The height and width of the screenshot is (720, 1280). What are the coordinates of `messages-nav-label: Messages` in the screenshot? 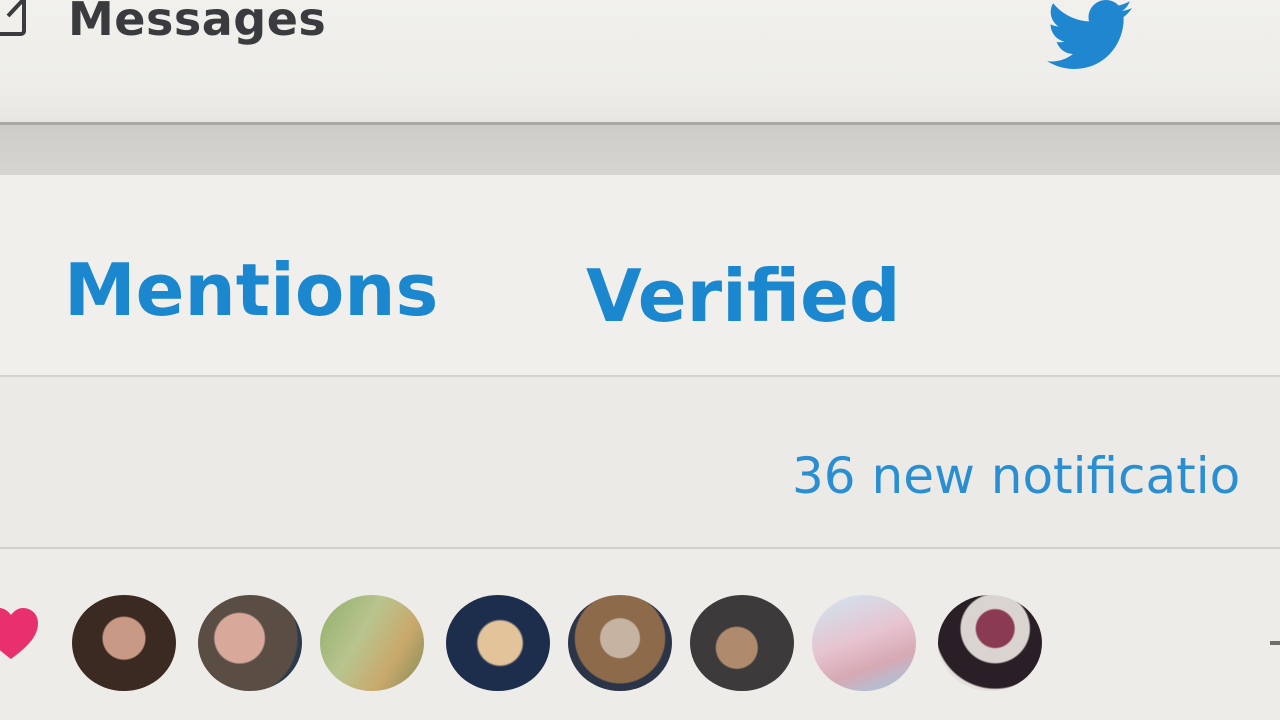 It's located at (197, 27).